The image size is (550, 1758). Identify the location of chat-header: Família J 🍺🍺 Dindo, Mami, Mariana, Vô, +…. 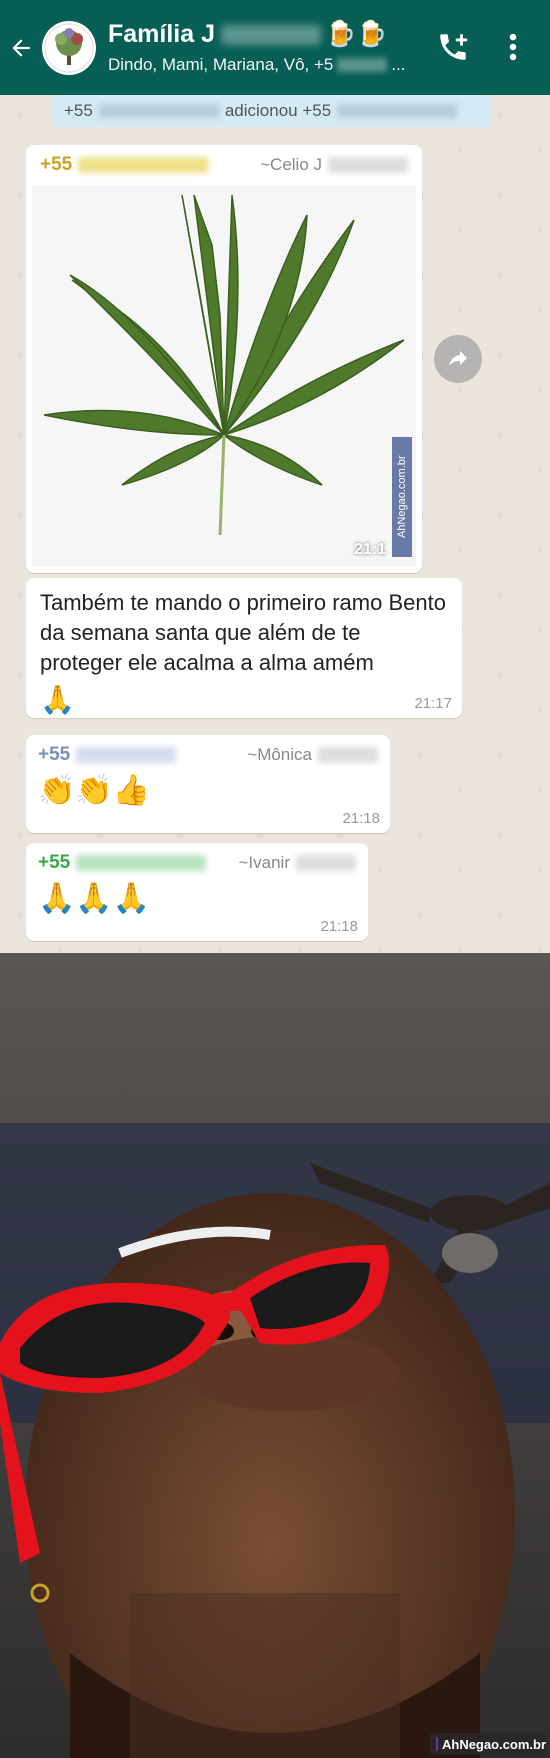
(275, 47).